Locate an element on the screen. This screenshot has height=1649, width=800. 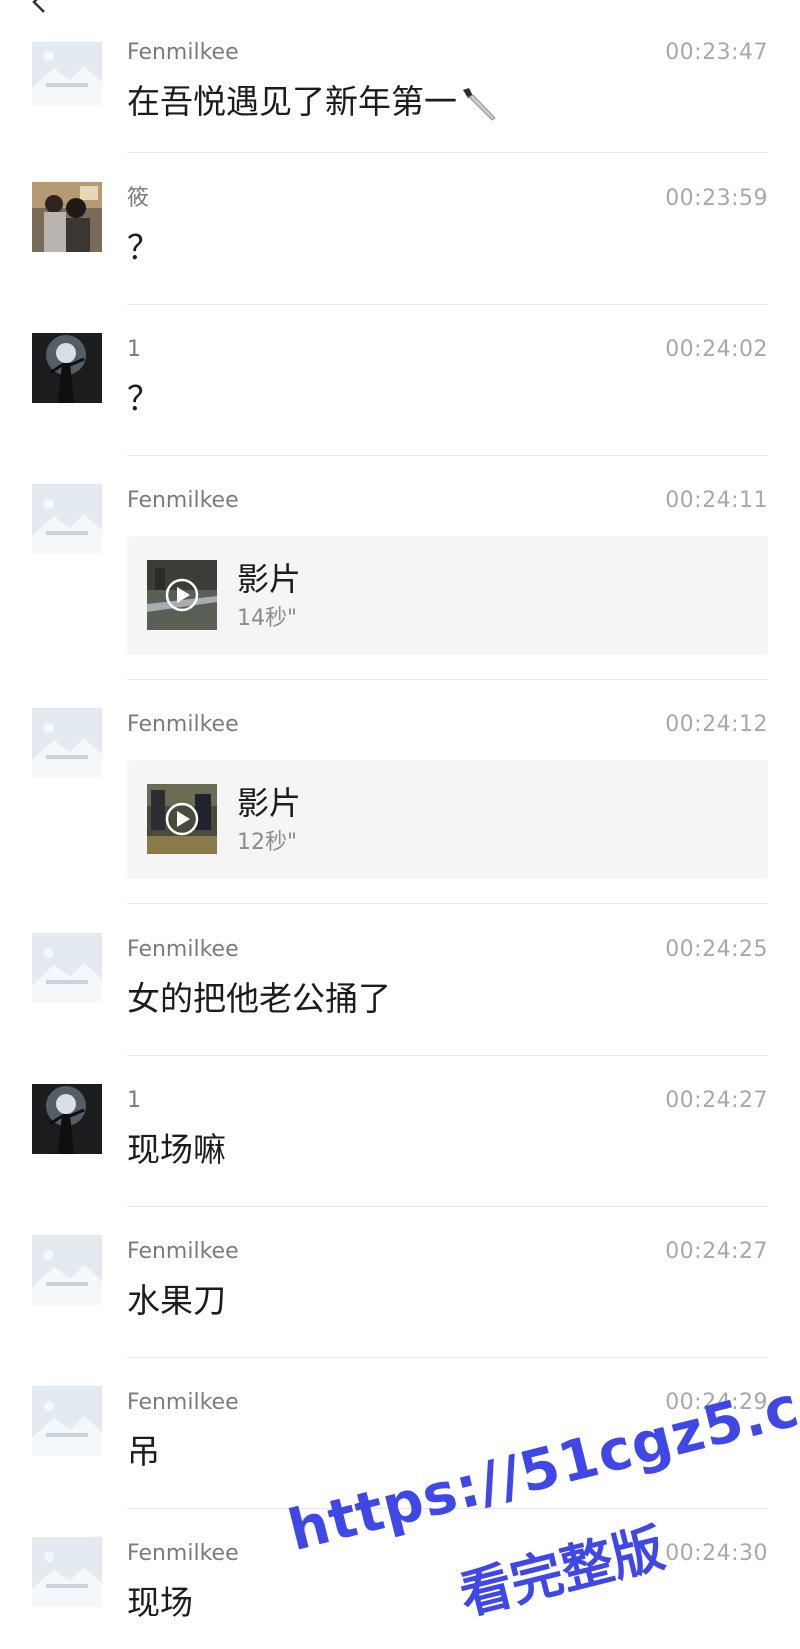
watermark-url: https://51cgz5.com is located at coordinates (541, 1457).